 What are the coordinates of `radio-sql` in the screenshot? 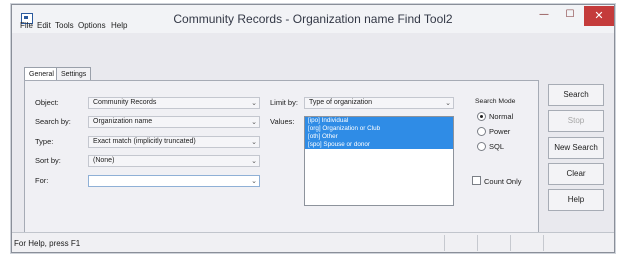 It's located at (481, 146).